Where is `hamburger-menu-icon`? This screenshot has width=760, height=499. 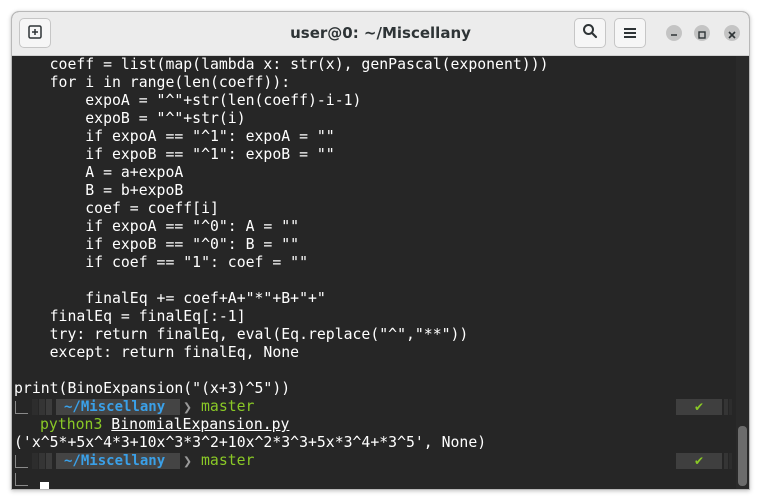
hamburger-menu-icon is located at coordinates (630, 33).